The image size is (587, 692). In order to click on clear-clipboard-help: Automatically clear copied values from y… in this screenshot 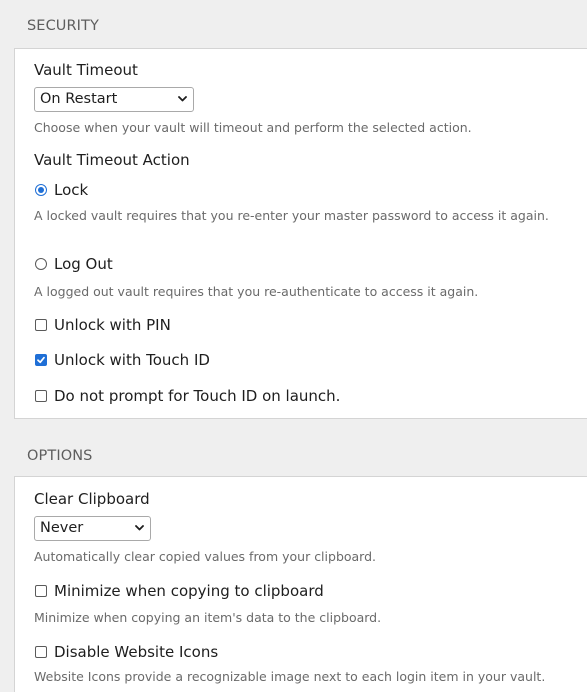, I will do `click(205, 556)`.